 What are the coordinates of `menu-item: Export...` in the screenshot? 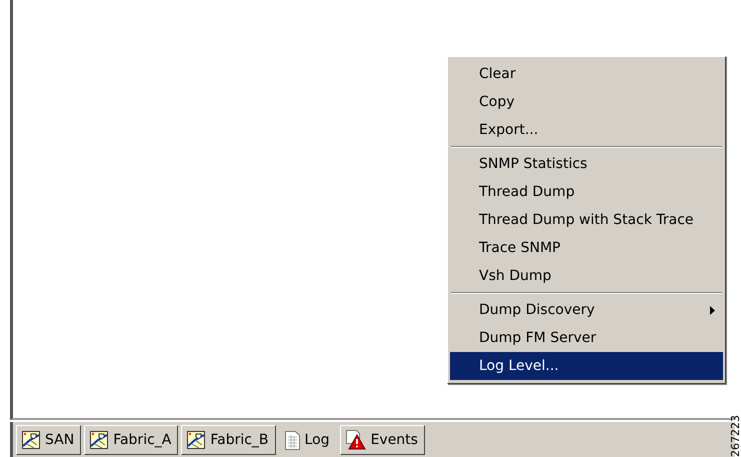 It's located at (586, 130).